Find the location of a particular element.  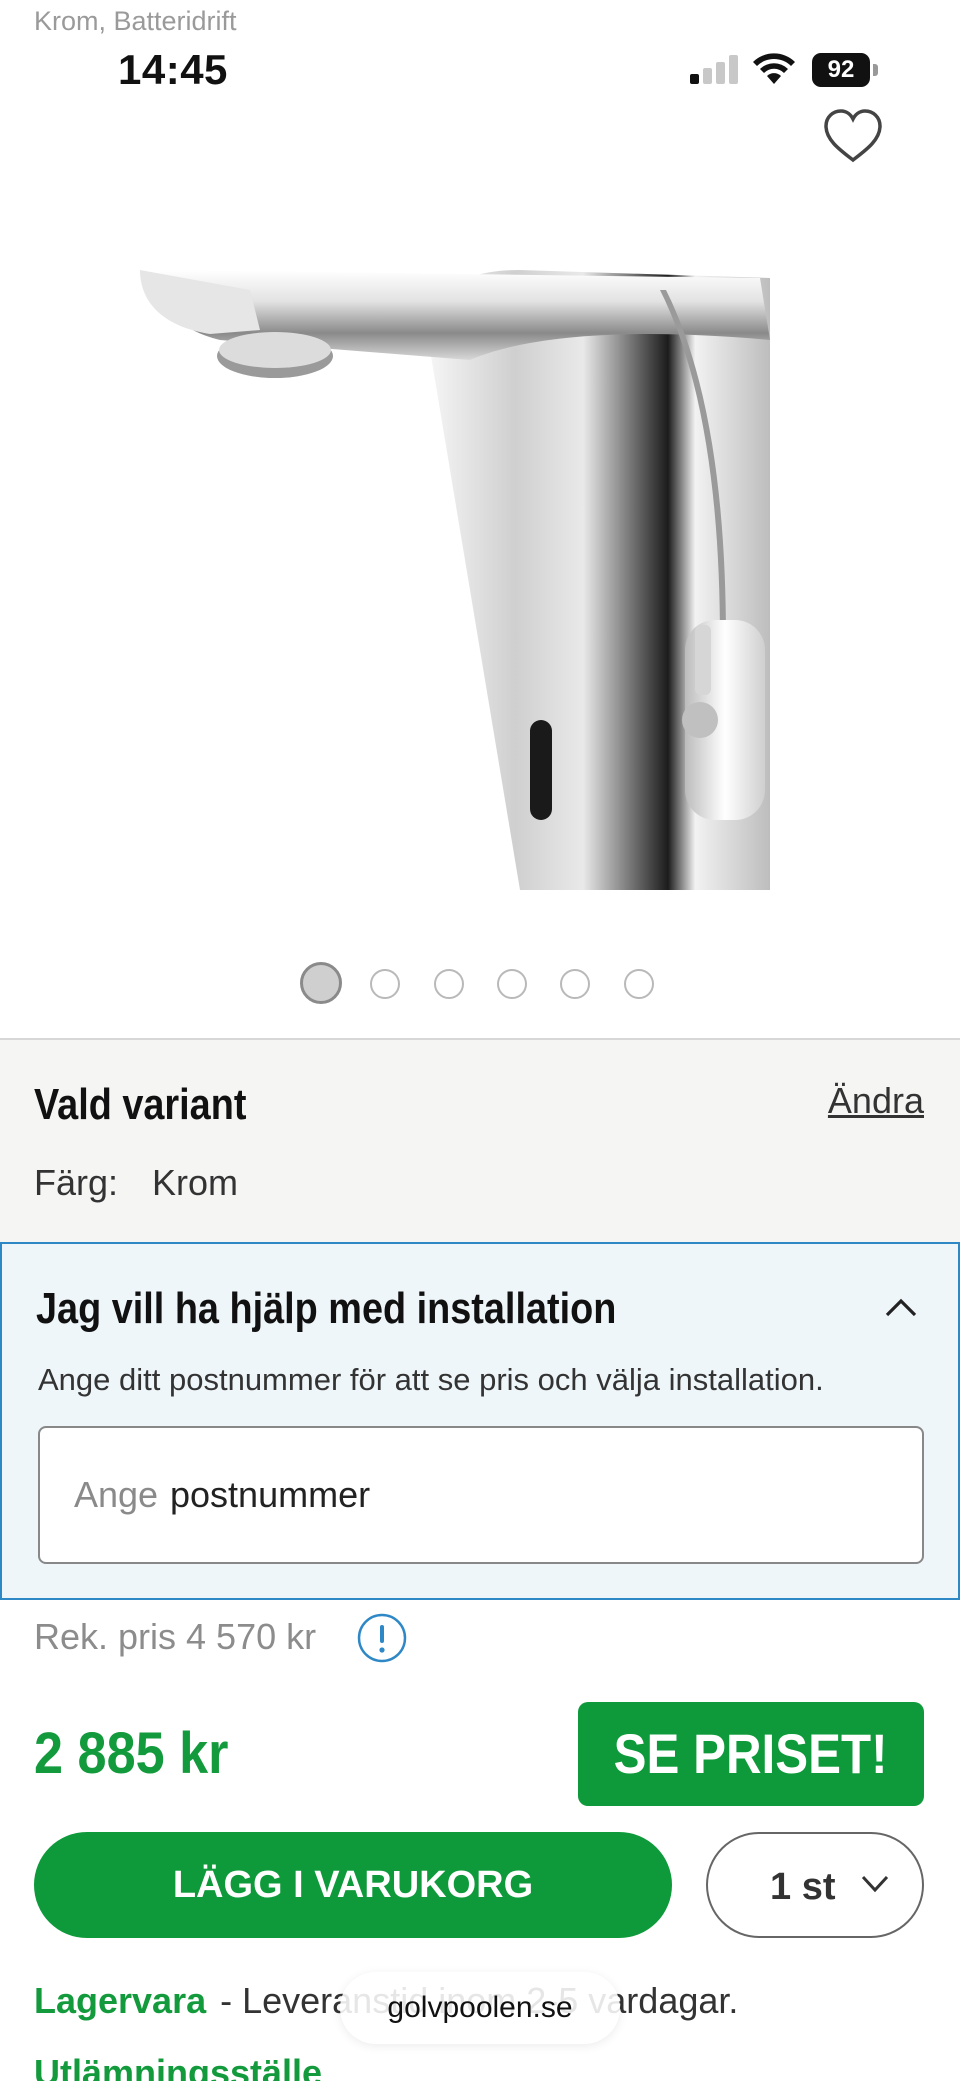

selected-variant-section: Vald variant Ändra Färg: Krom is located at coordinates (480, 1140).